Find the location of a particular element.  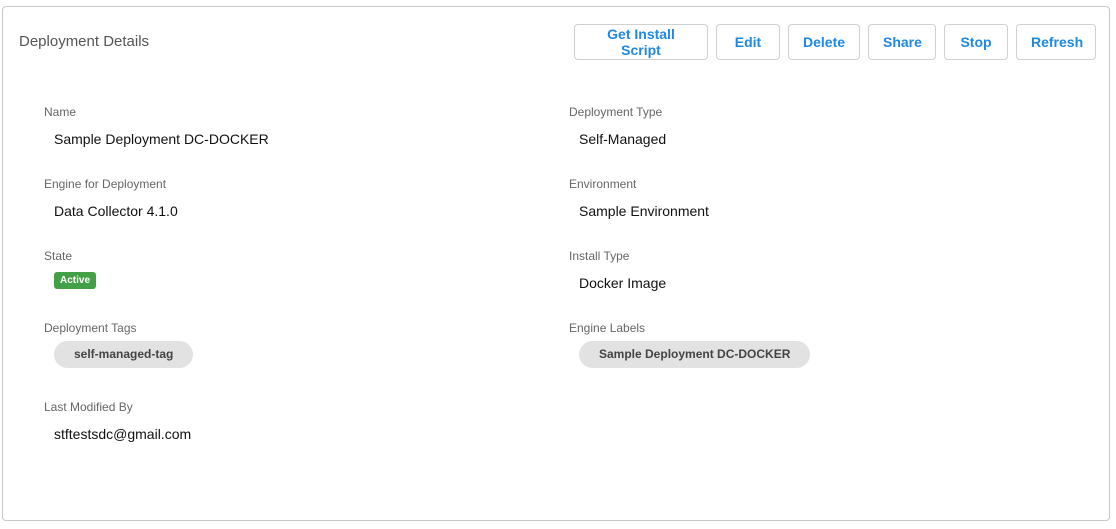

deployment-tags-label: Deployment Tags is located at coordinates (90, 328).